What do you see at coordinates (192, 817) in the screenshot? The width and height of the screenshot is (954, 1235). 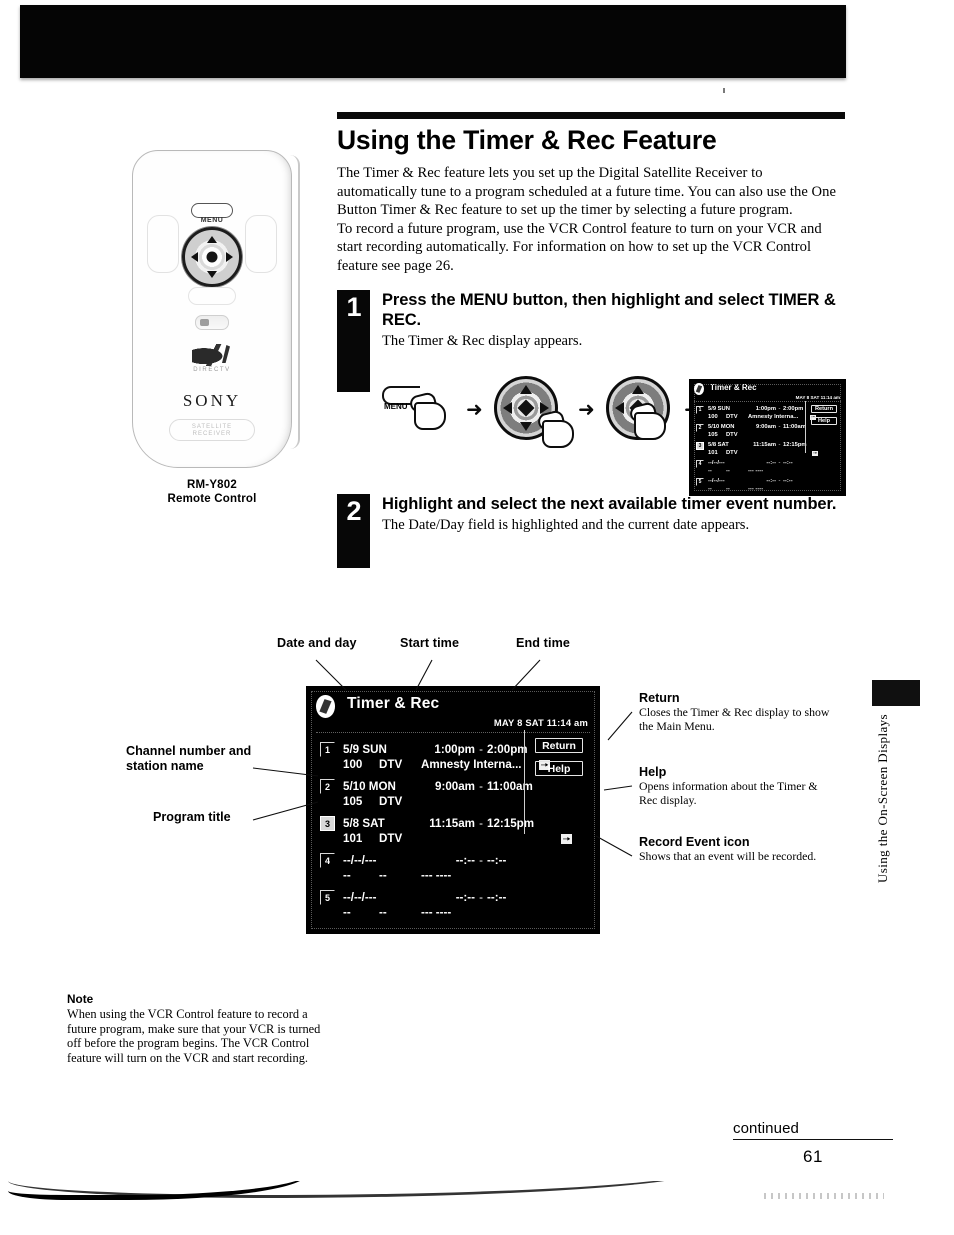 I see `callout-program-title: Program title` at bounding box center [192, 817].